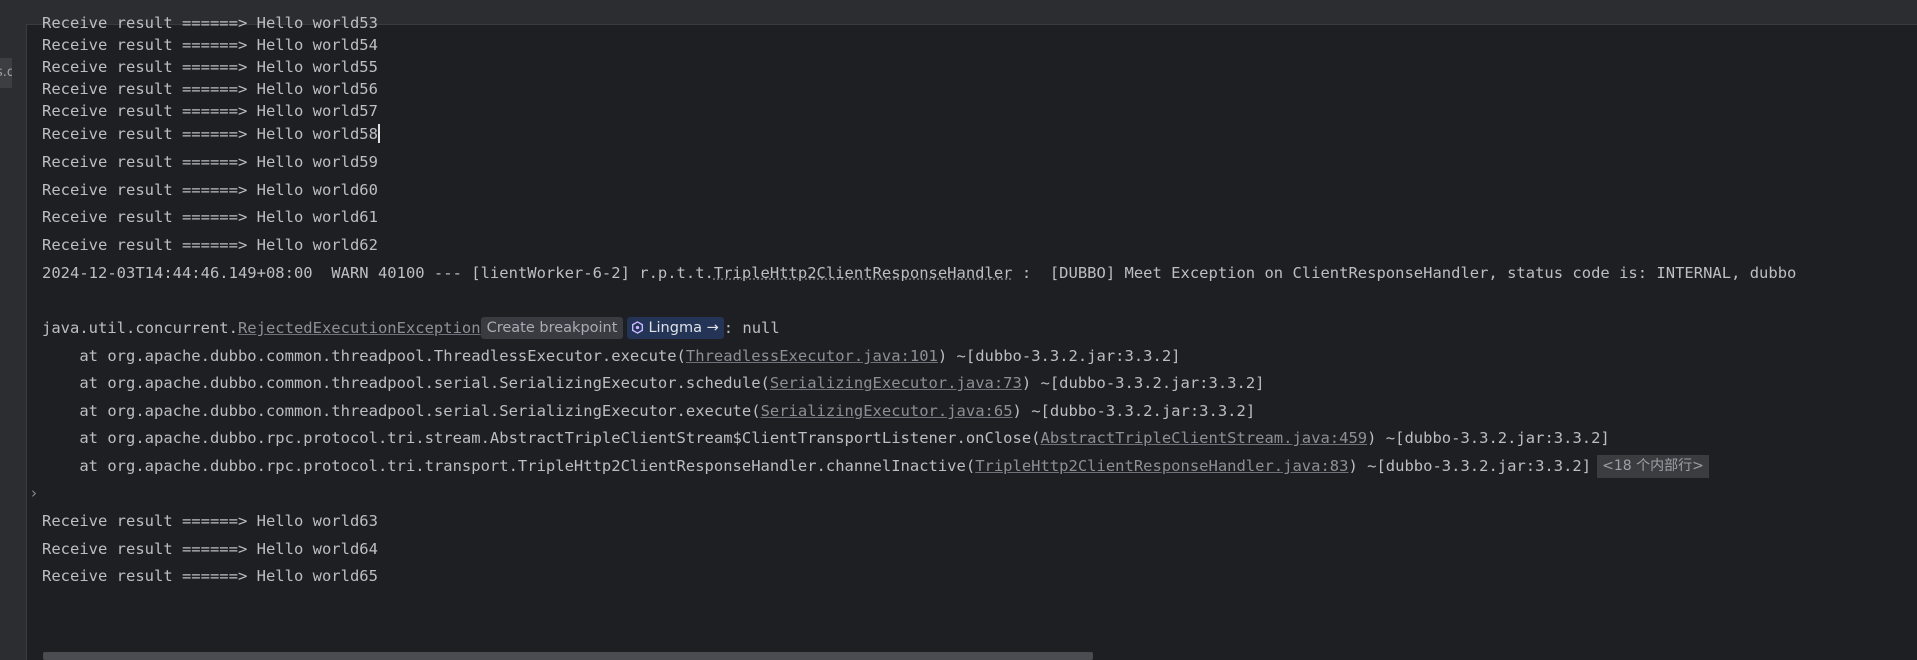 The width and height of the screenshot is (1917, 660). Describe the element at coordinates (887, 411) in the screenshot. I see `stack-frame-source-link: SerializingExecutor.java:65` at that location.